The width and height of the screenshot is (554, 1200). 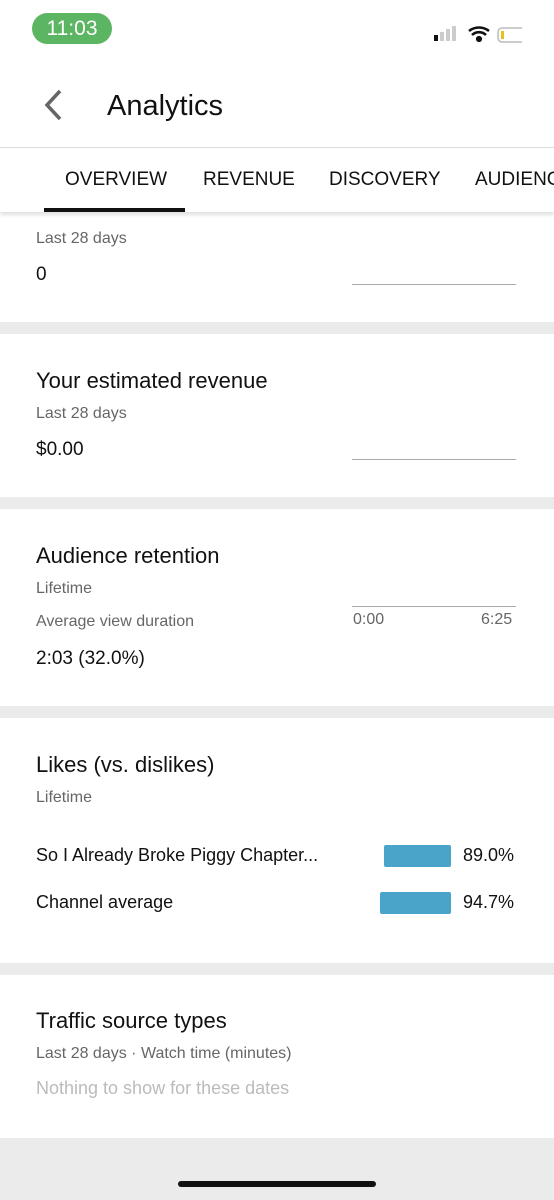 What do you see at coordinates (277, 1169) in the screenshot?
I see `bottom-area` at bounding box center [277, 1169].